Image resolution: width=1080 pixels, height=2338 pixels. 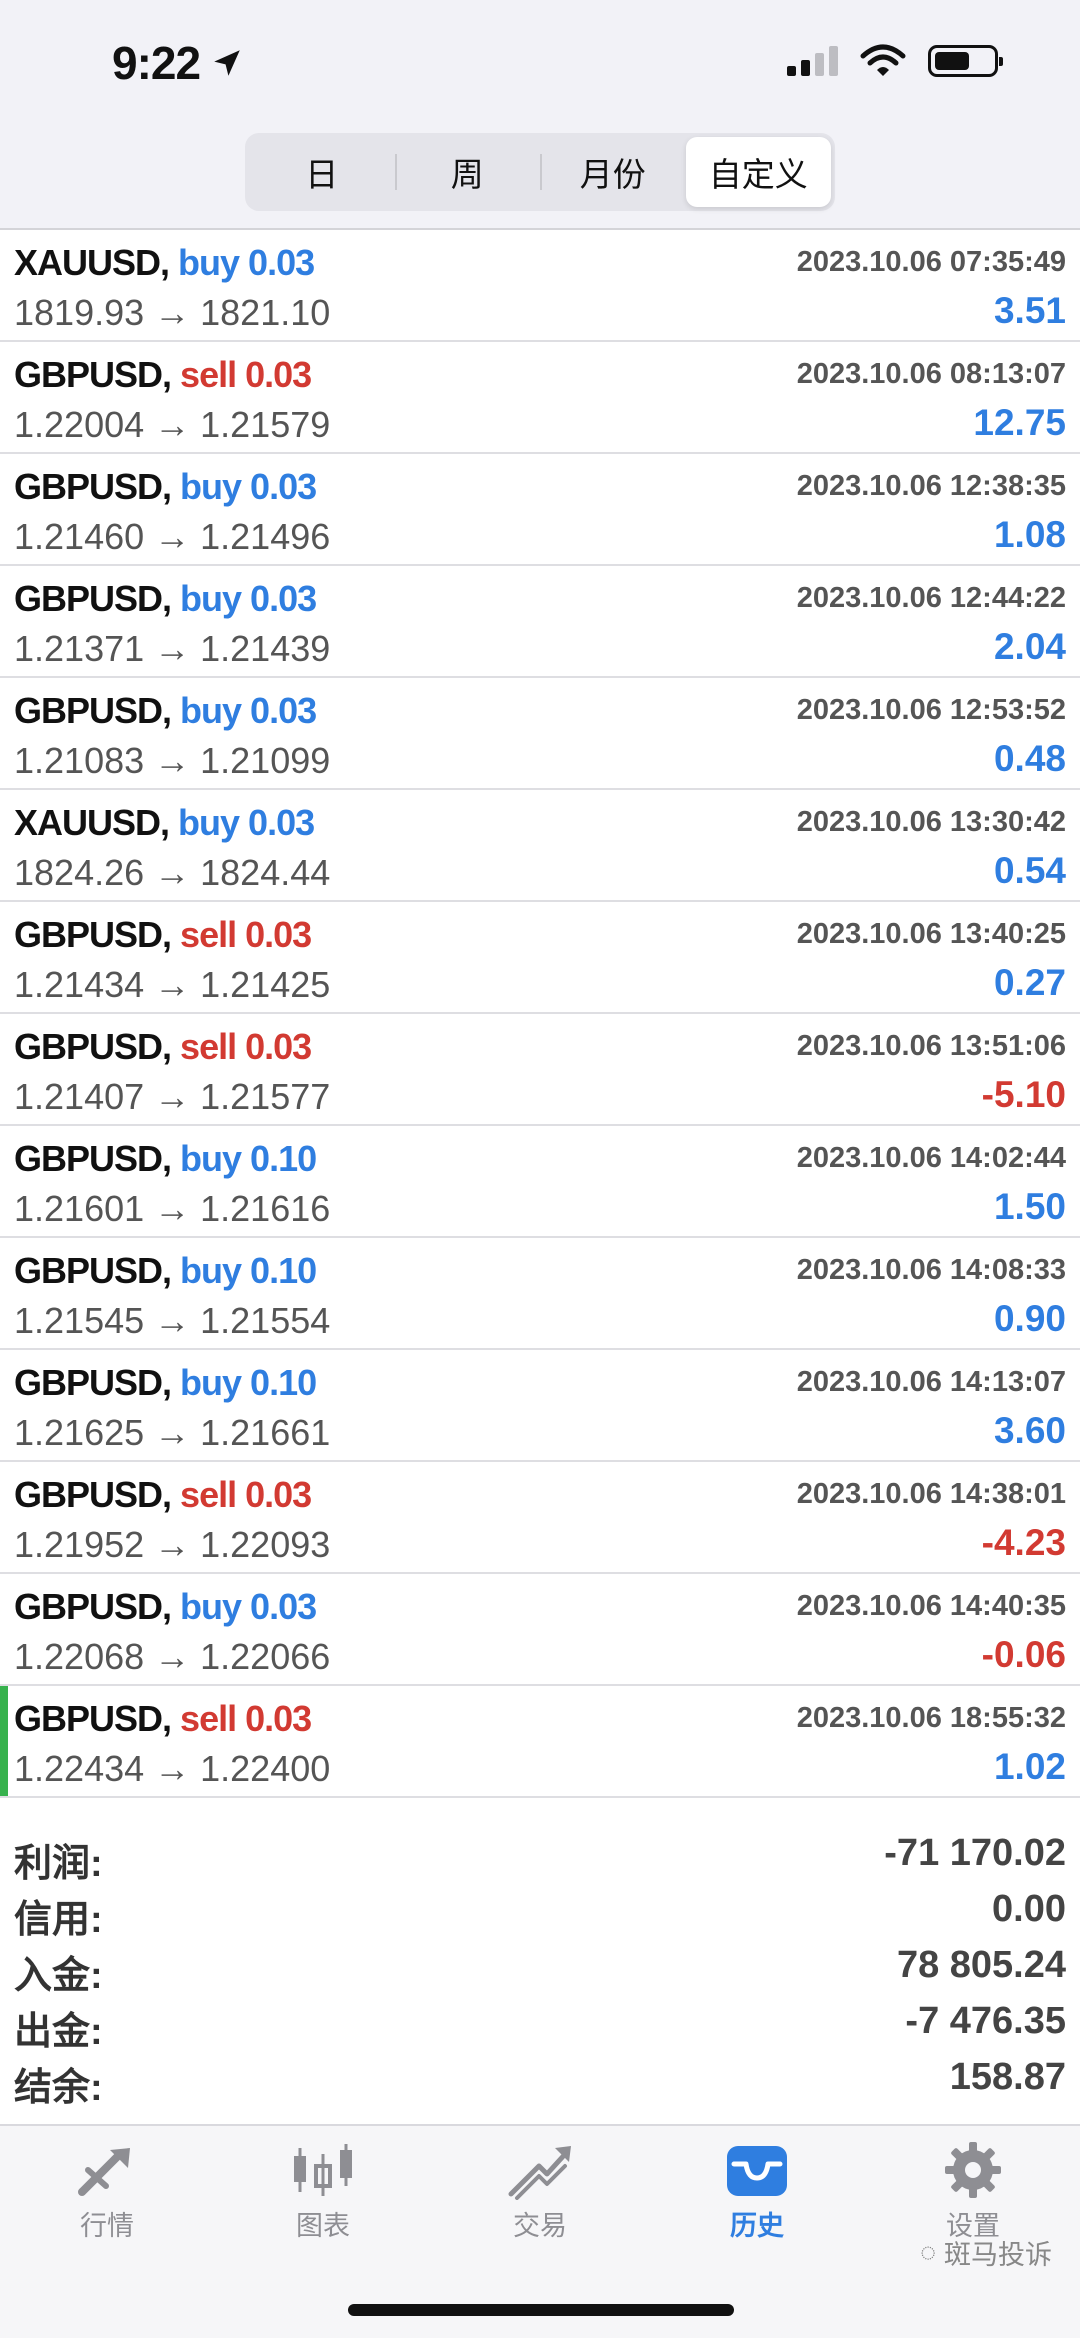 I want to click on bottom-tab-bar: 行情 图表 交易 历史 设置 ◌ 斑马投诉, so click(x=540, y=2231).